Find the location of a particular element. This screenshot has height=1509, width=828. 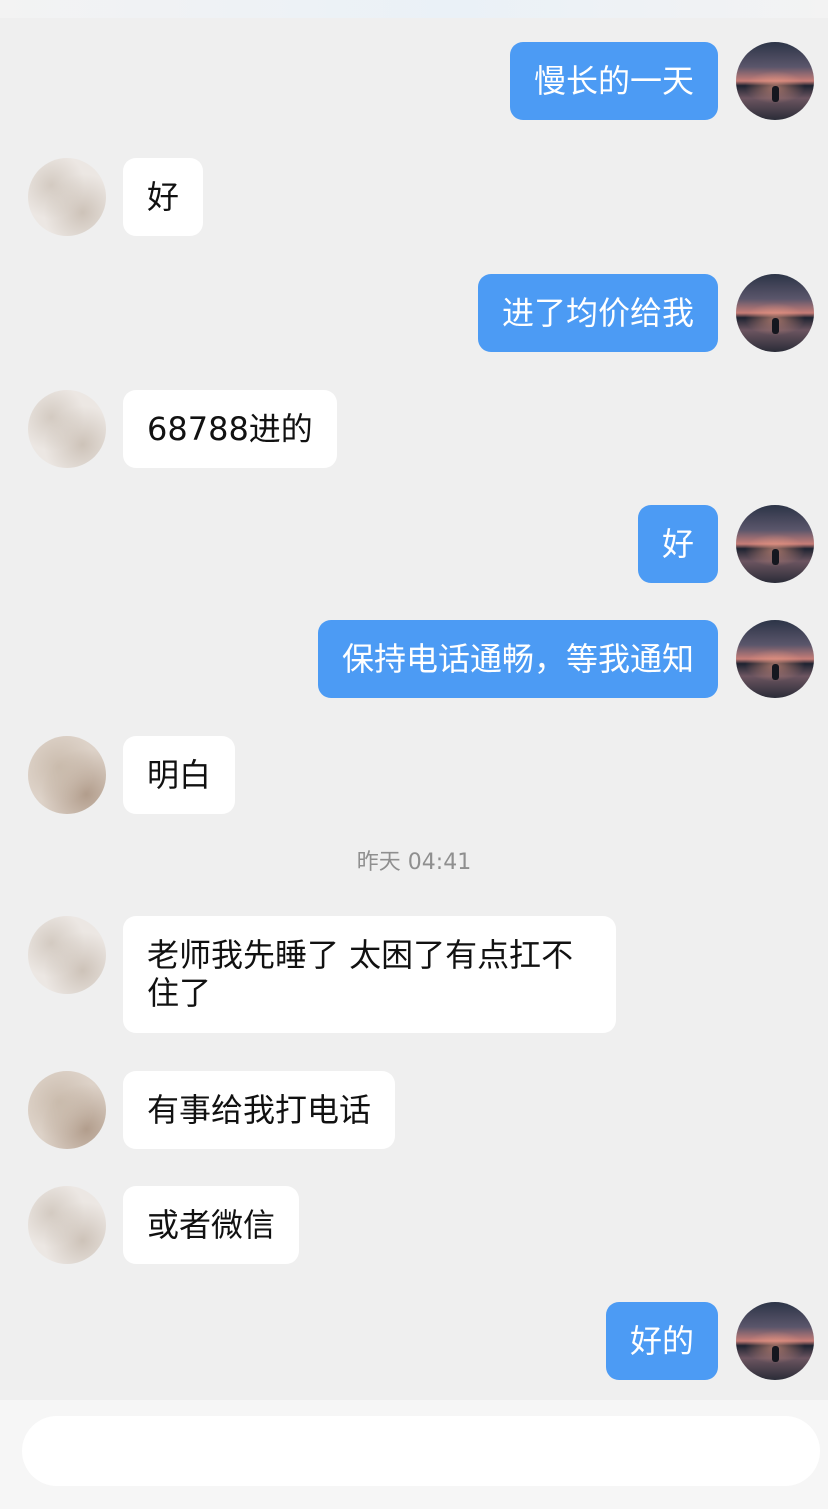

message-bubble-outgoing: 进了均价给我 is located at coordinates (597, 313).